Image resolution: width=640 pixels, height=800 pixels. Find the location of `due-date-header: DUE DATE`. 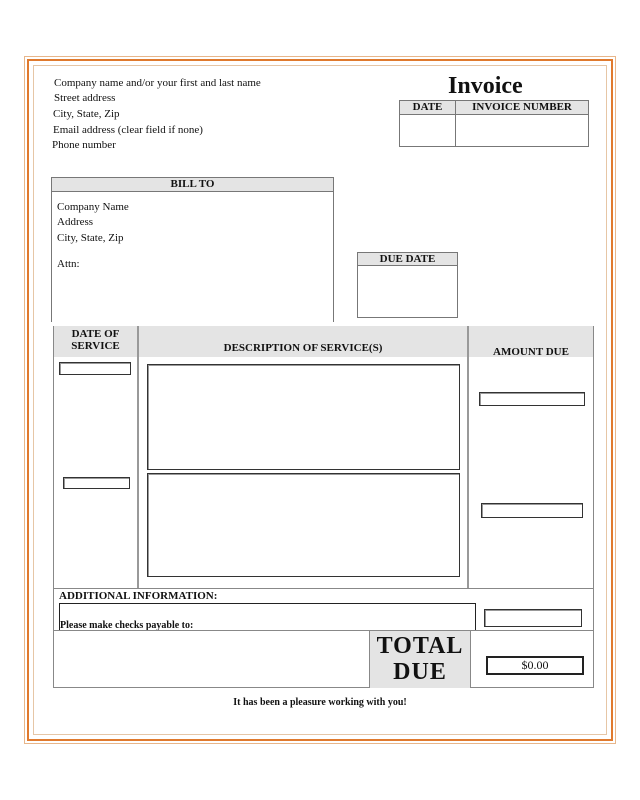

due-date-header: DUE DATE is located at coordinates (407, 259).